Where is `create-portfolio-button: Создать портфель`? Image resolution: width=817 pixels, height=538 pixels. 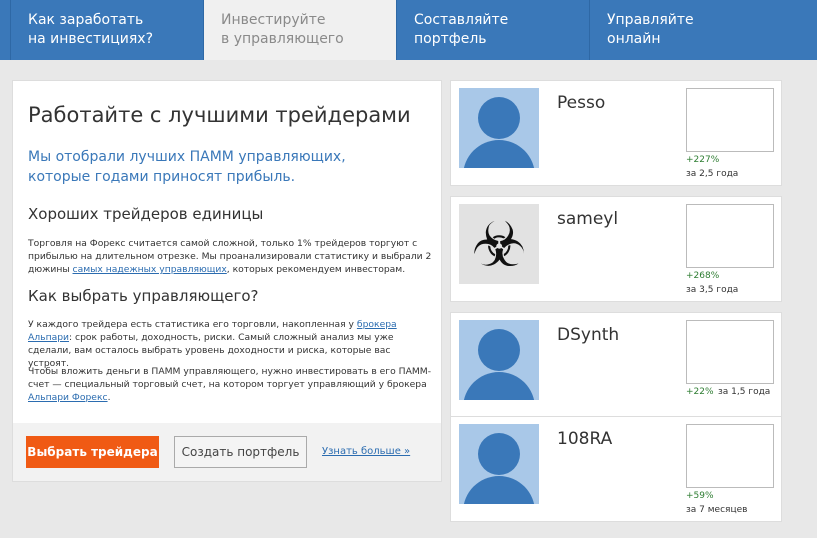 create-portfolio-button: Создать портфель is located at coordinates (240, 452).